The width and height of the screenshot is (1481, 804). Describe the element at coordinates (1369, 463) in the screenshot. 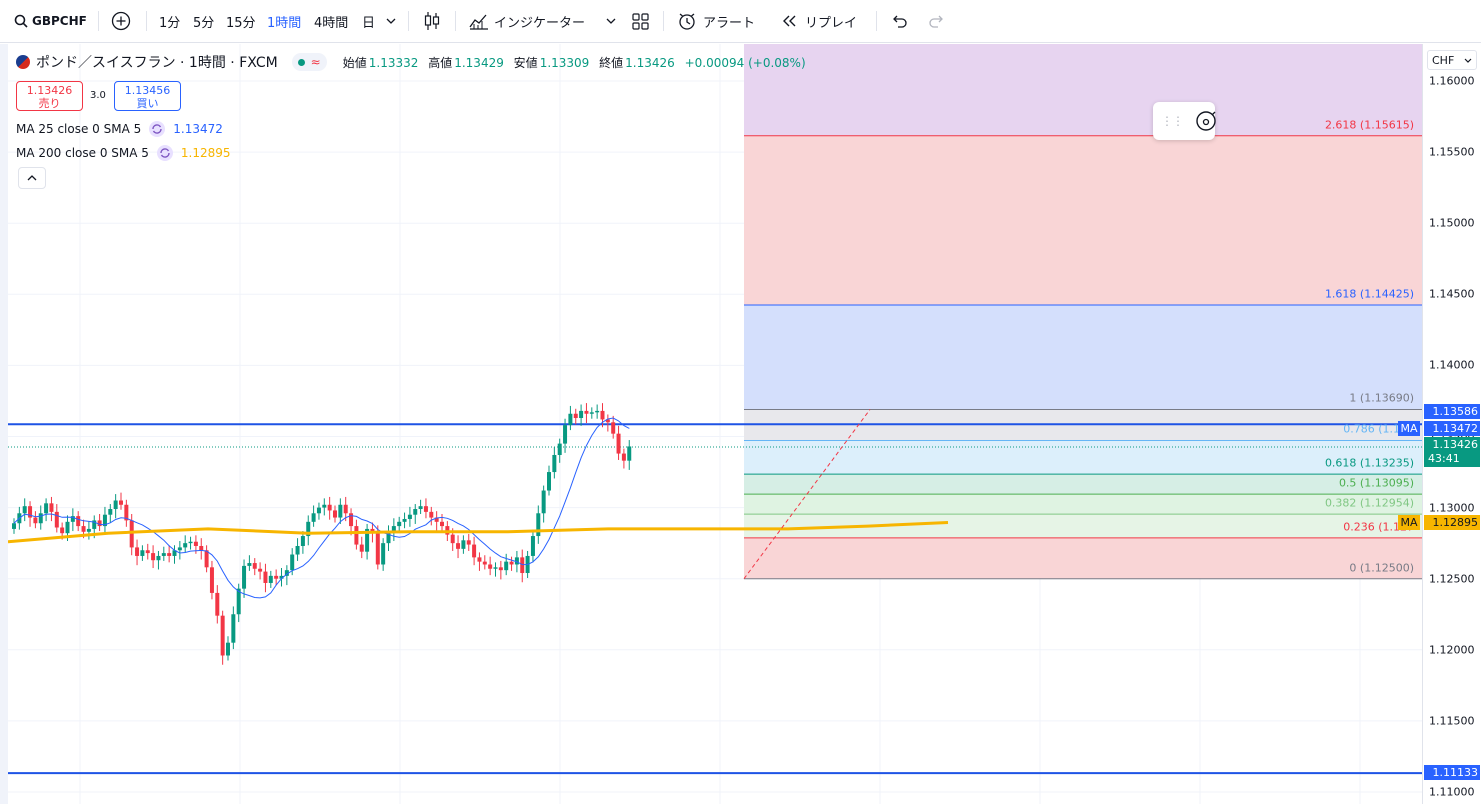

I see `fib-level-label: 0.618 (1.13235)` at that location.